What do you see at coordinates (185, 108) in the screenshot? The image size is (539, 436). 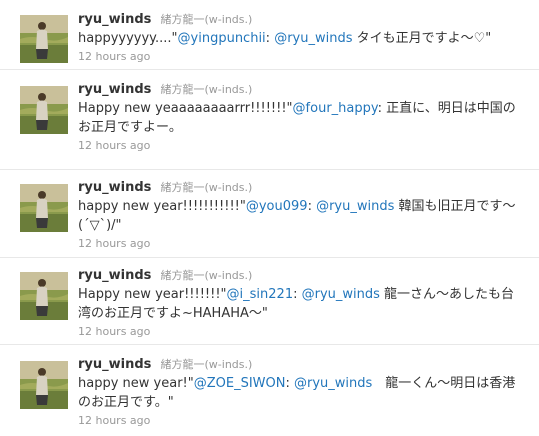 I see `tweet-text-part: Happy new yeaaaaaaaarrr!!!!!!!"` at bounding box center [185, 108].